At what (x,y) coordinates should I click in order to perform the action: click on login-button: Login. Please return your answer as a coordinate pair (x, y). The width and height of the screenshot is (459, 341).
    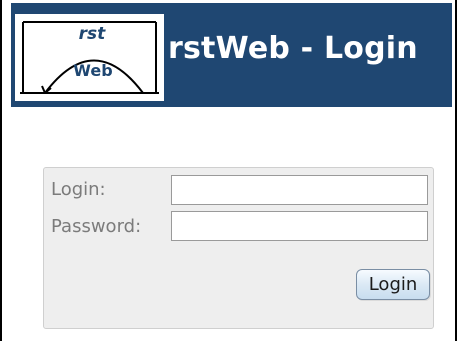
    Looking at the image, I should click on (393, 284).